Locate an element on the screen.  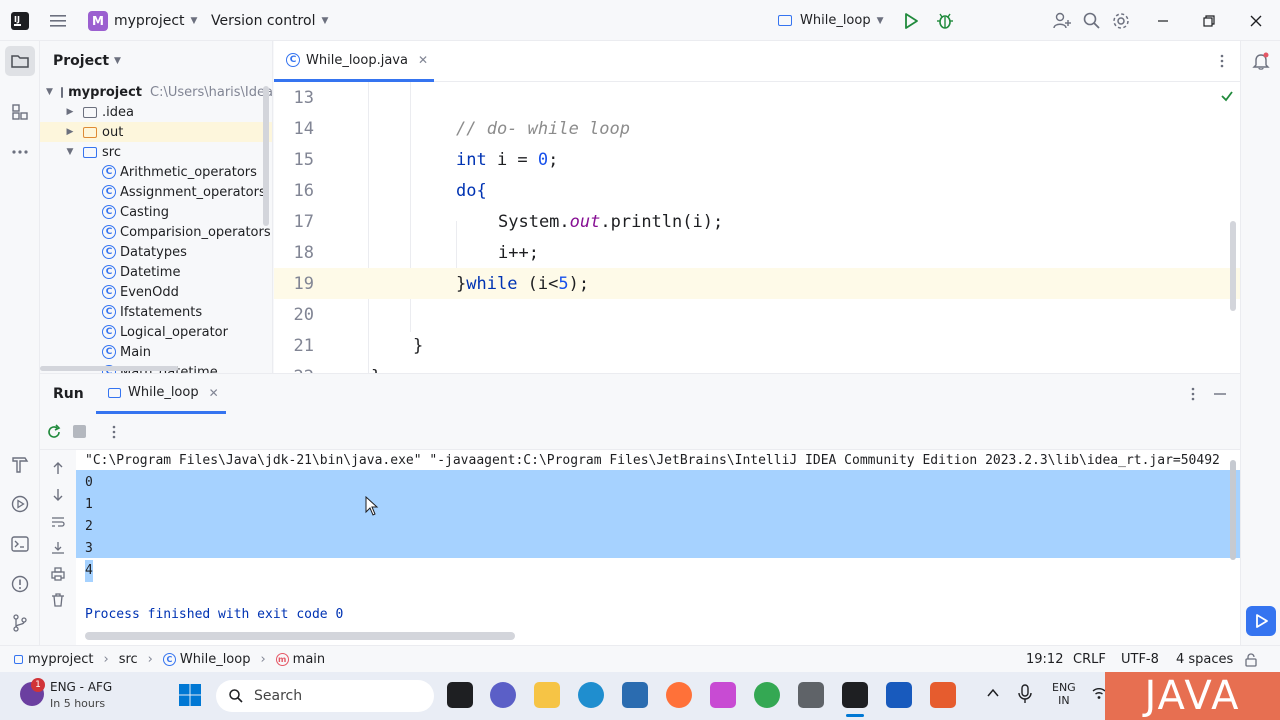
code-line: 19 }while (i<5); is located at coordinates (757, 283).